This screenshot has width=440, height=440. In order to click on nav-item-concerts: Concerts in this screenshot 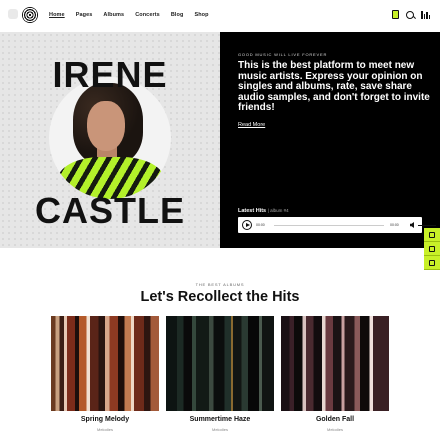, I will do `click(147, 15)`.